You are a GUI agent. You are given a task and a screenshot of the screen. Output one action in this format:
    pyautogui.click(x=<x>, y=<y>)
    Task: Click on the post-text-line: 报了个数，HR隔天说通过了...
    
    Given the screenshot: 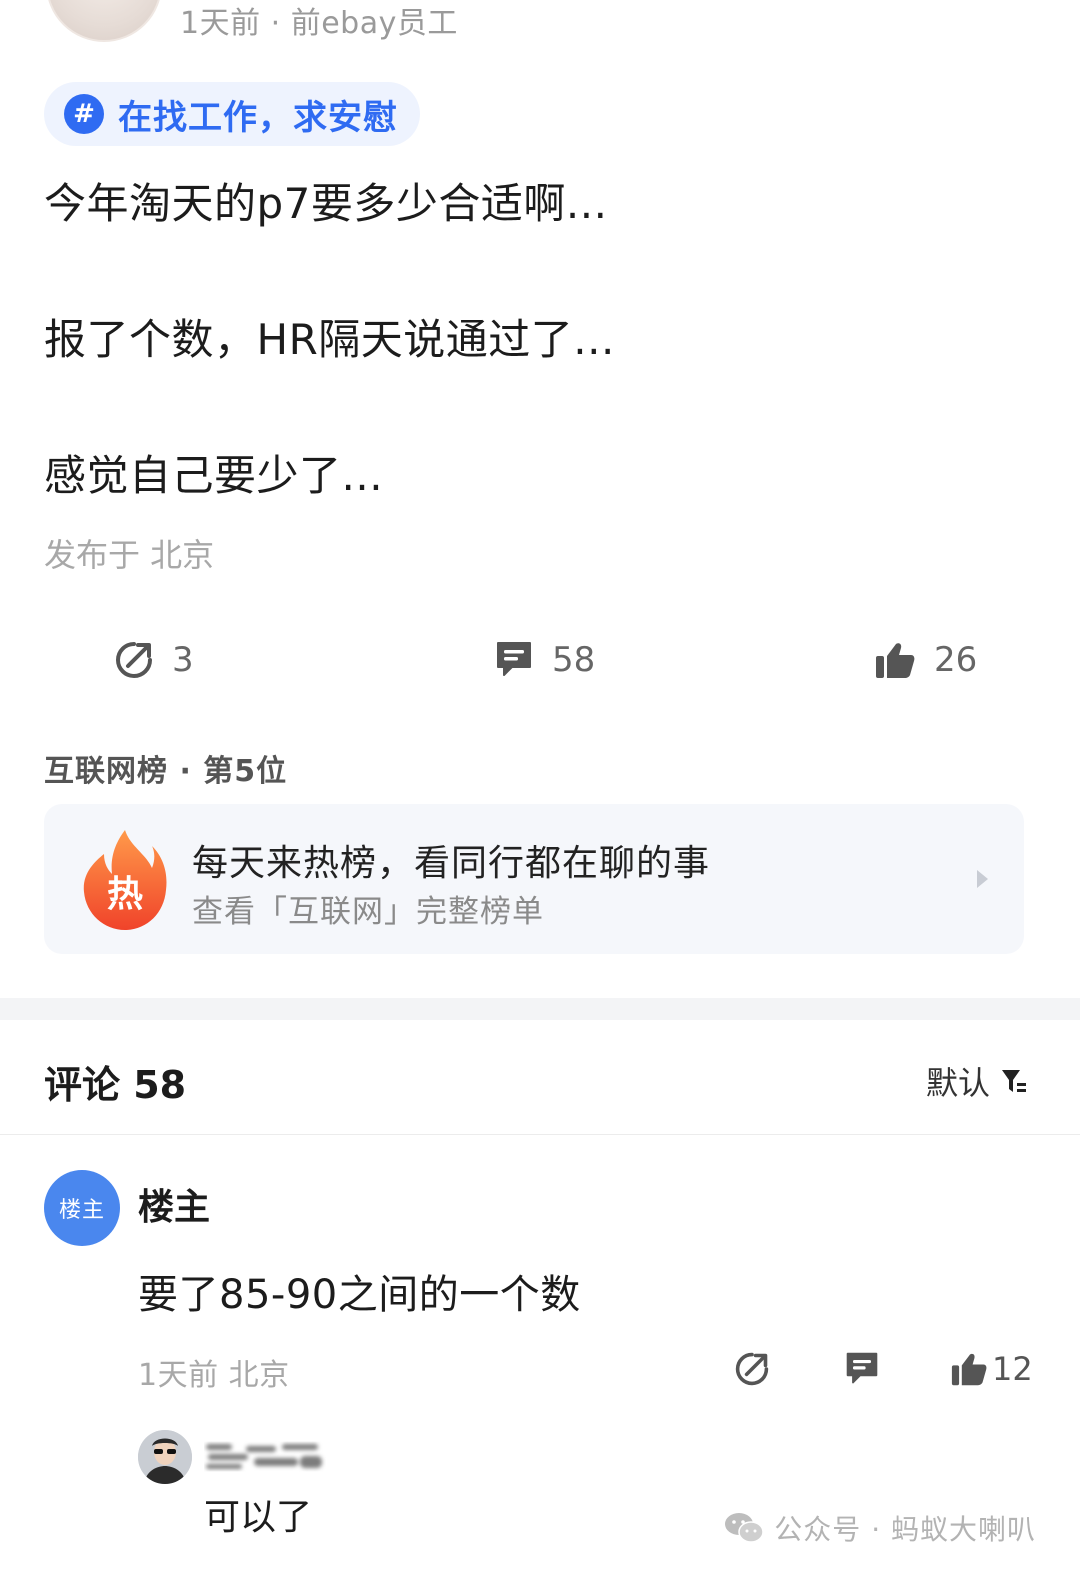 What is the action you would take?
    pyautogui.click(x=329, y=339)
    